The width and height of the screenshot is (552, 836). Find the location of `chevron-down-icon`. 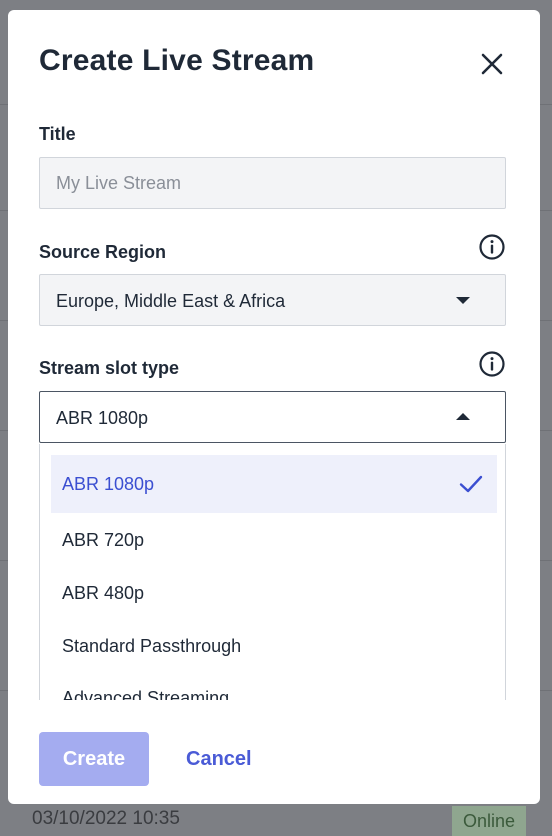

chevron-down-icon is located at coordinates (463, 300).